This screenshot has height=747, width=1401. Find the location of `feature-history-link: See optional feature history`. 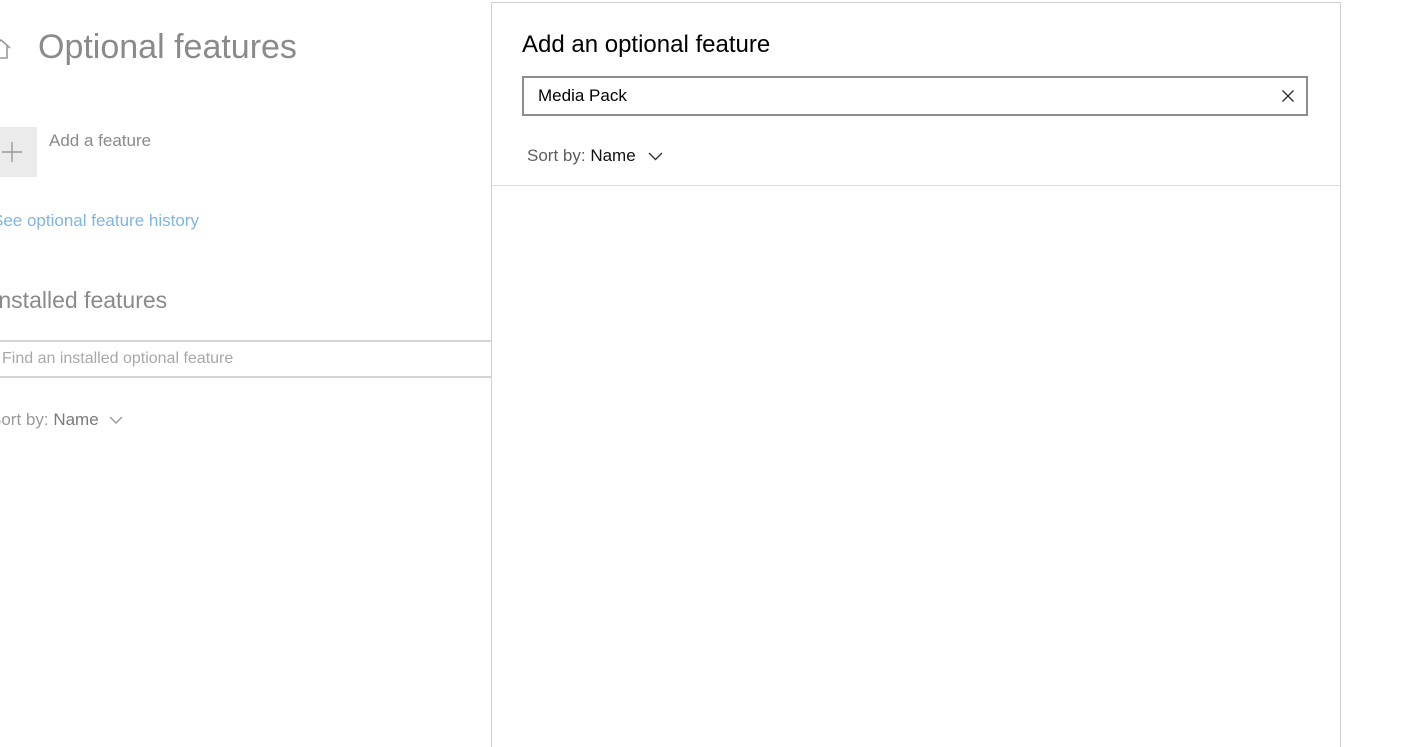

feature-history-link: See optional feature history is located at coordinates (99, 221).